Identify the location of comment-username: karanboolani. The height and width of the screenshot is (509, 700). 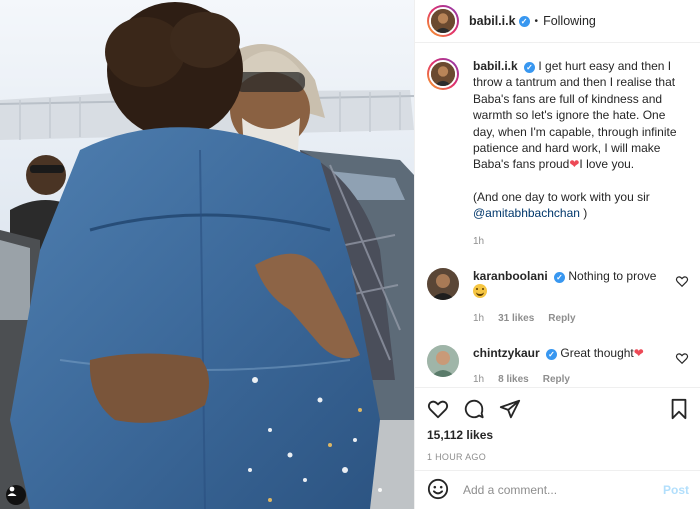
(510, 276).